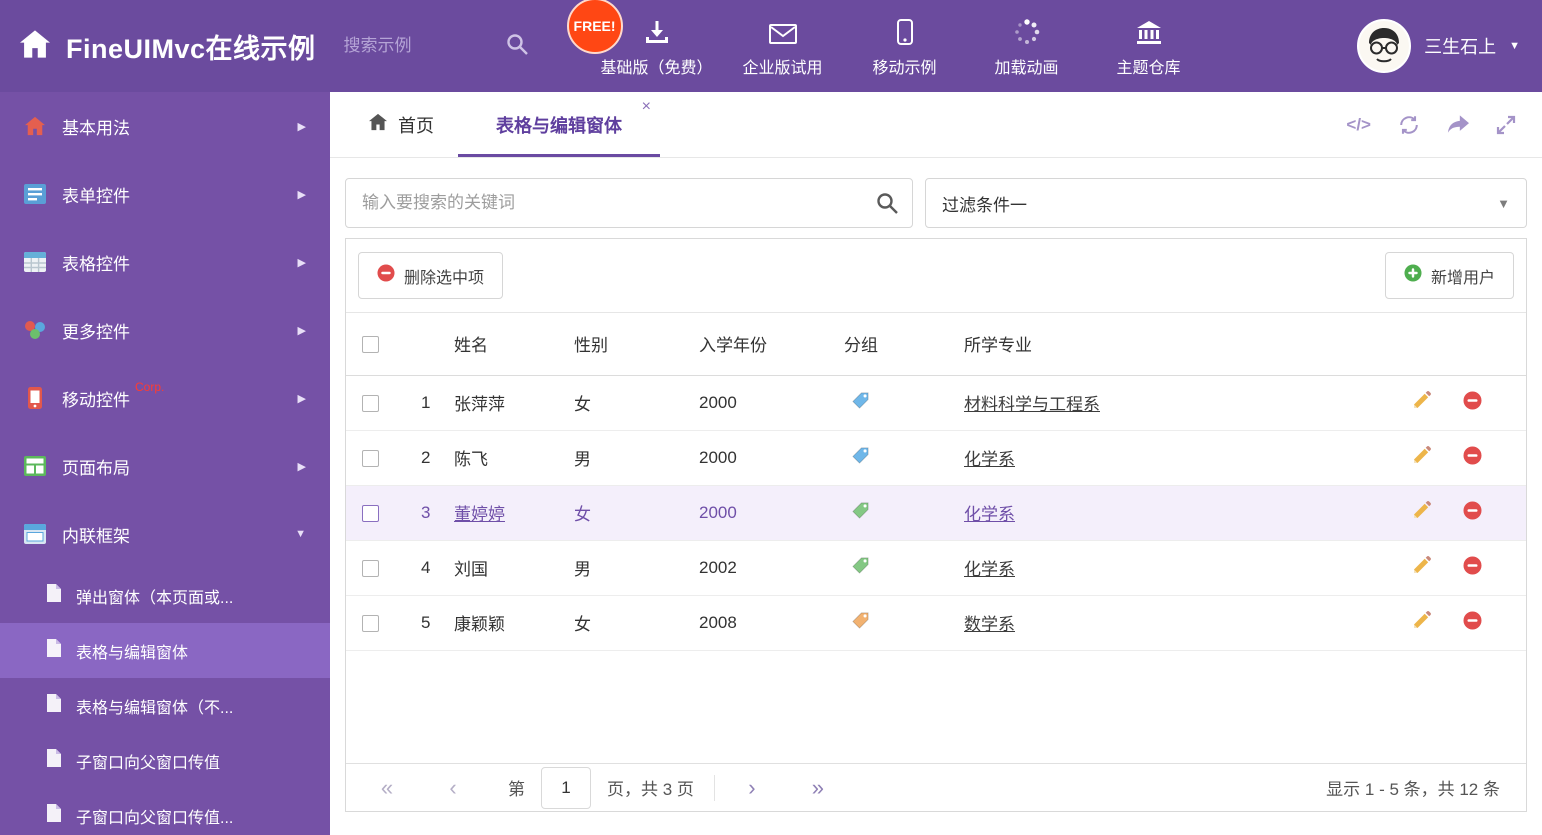  I want to click on major-link: 数学系, so click(989, 624).